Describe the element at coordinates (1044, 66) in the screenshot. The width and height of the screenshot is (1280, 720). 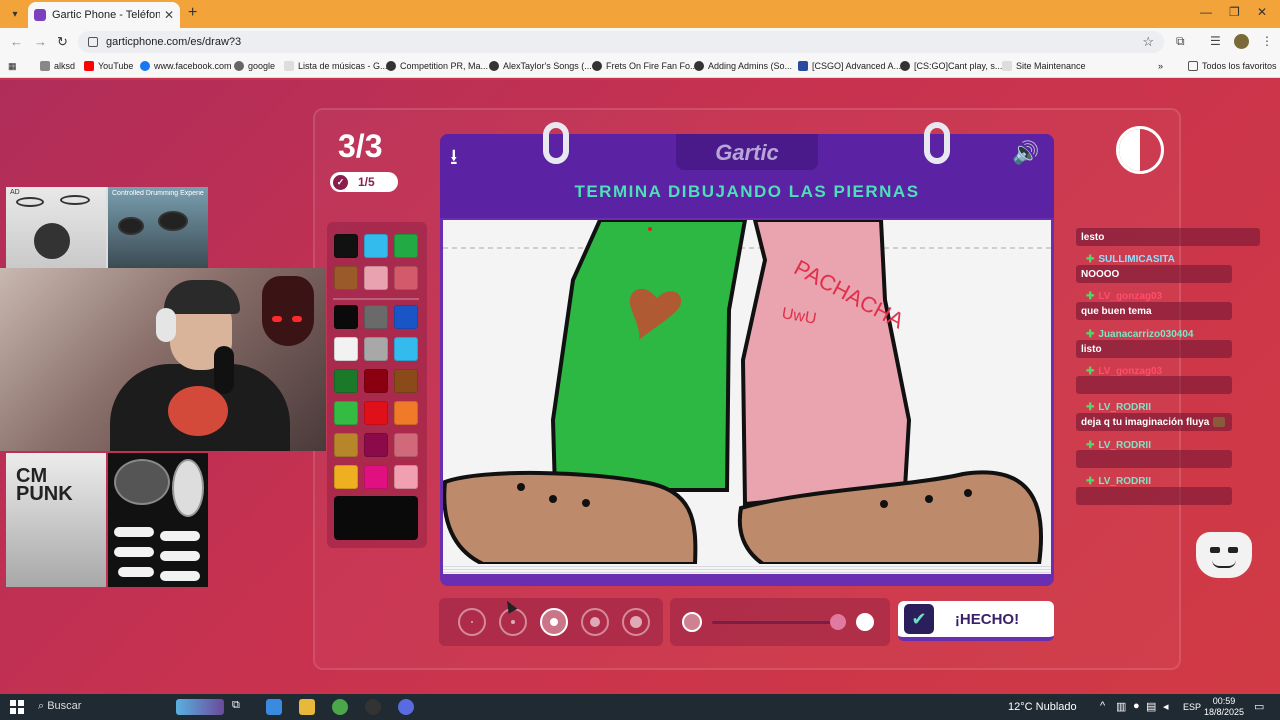
I see `bookmark-11: Site Maintenance` at that location.